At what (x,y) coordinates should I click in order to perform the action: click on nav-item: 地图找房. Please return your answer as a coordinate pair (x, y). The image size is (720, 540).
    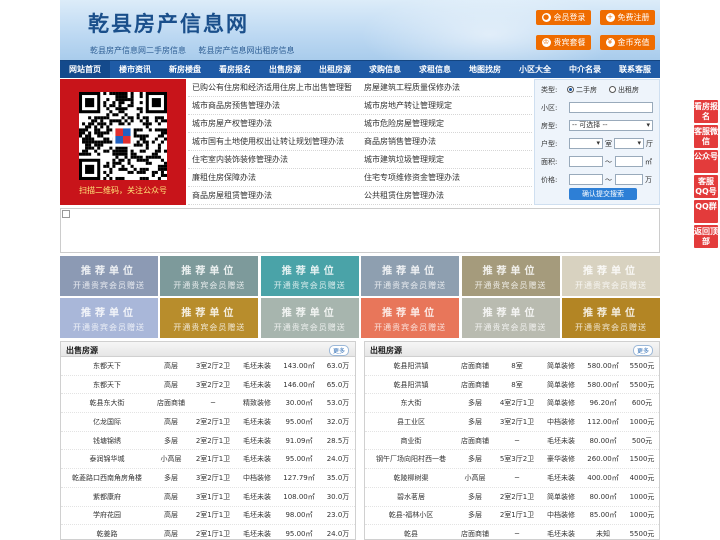
    Looking at the image, I should click on (485, 69).